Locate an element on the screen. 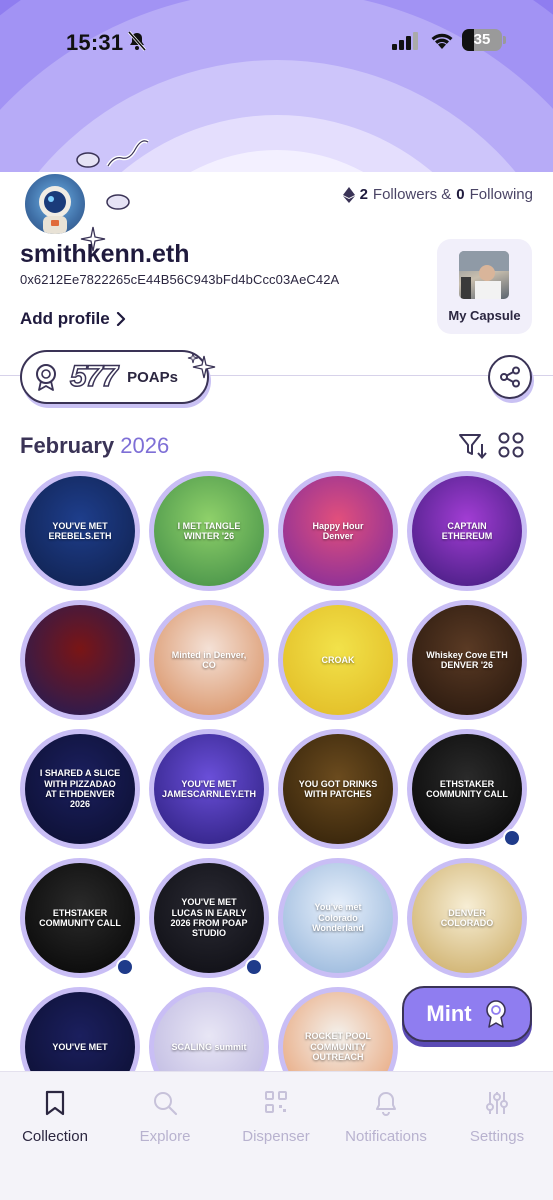  poap-badge: CROAK is located at coordinates (338, 660).